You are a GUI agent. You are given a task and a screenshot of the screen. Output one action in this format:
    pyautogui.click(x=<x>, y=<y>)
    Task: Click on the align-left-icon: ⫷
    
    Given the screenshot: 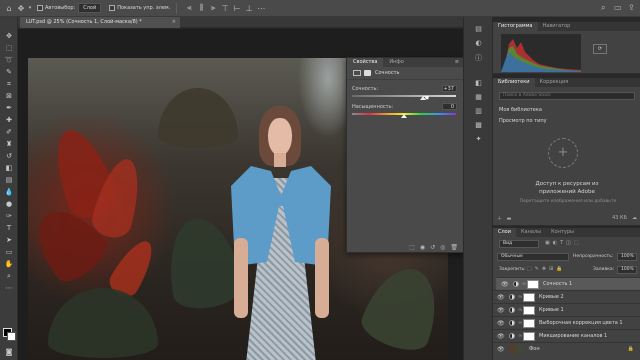 What is the action you would take?
    pyautogui.click(x=189, y=8)
    